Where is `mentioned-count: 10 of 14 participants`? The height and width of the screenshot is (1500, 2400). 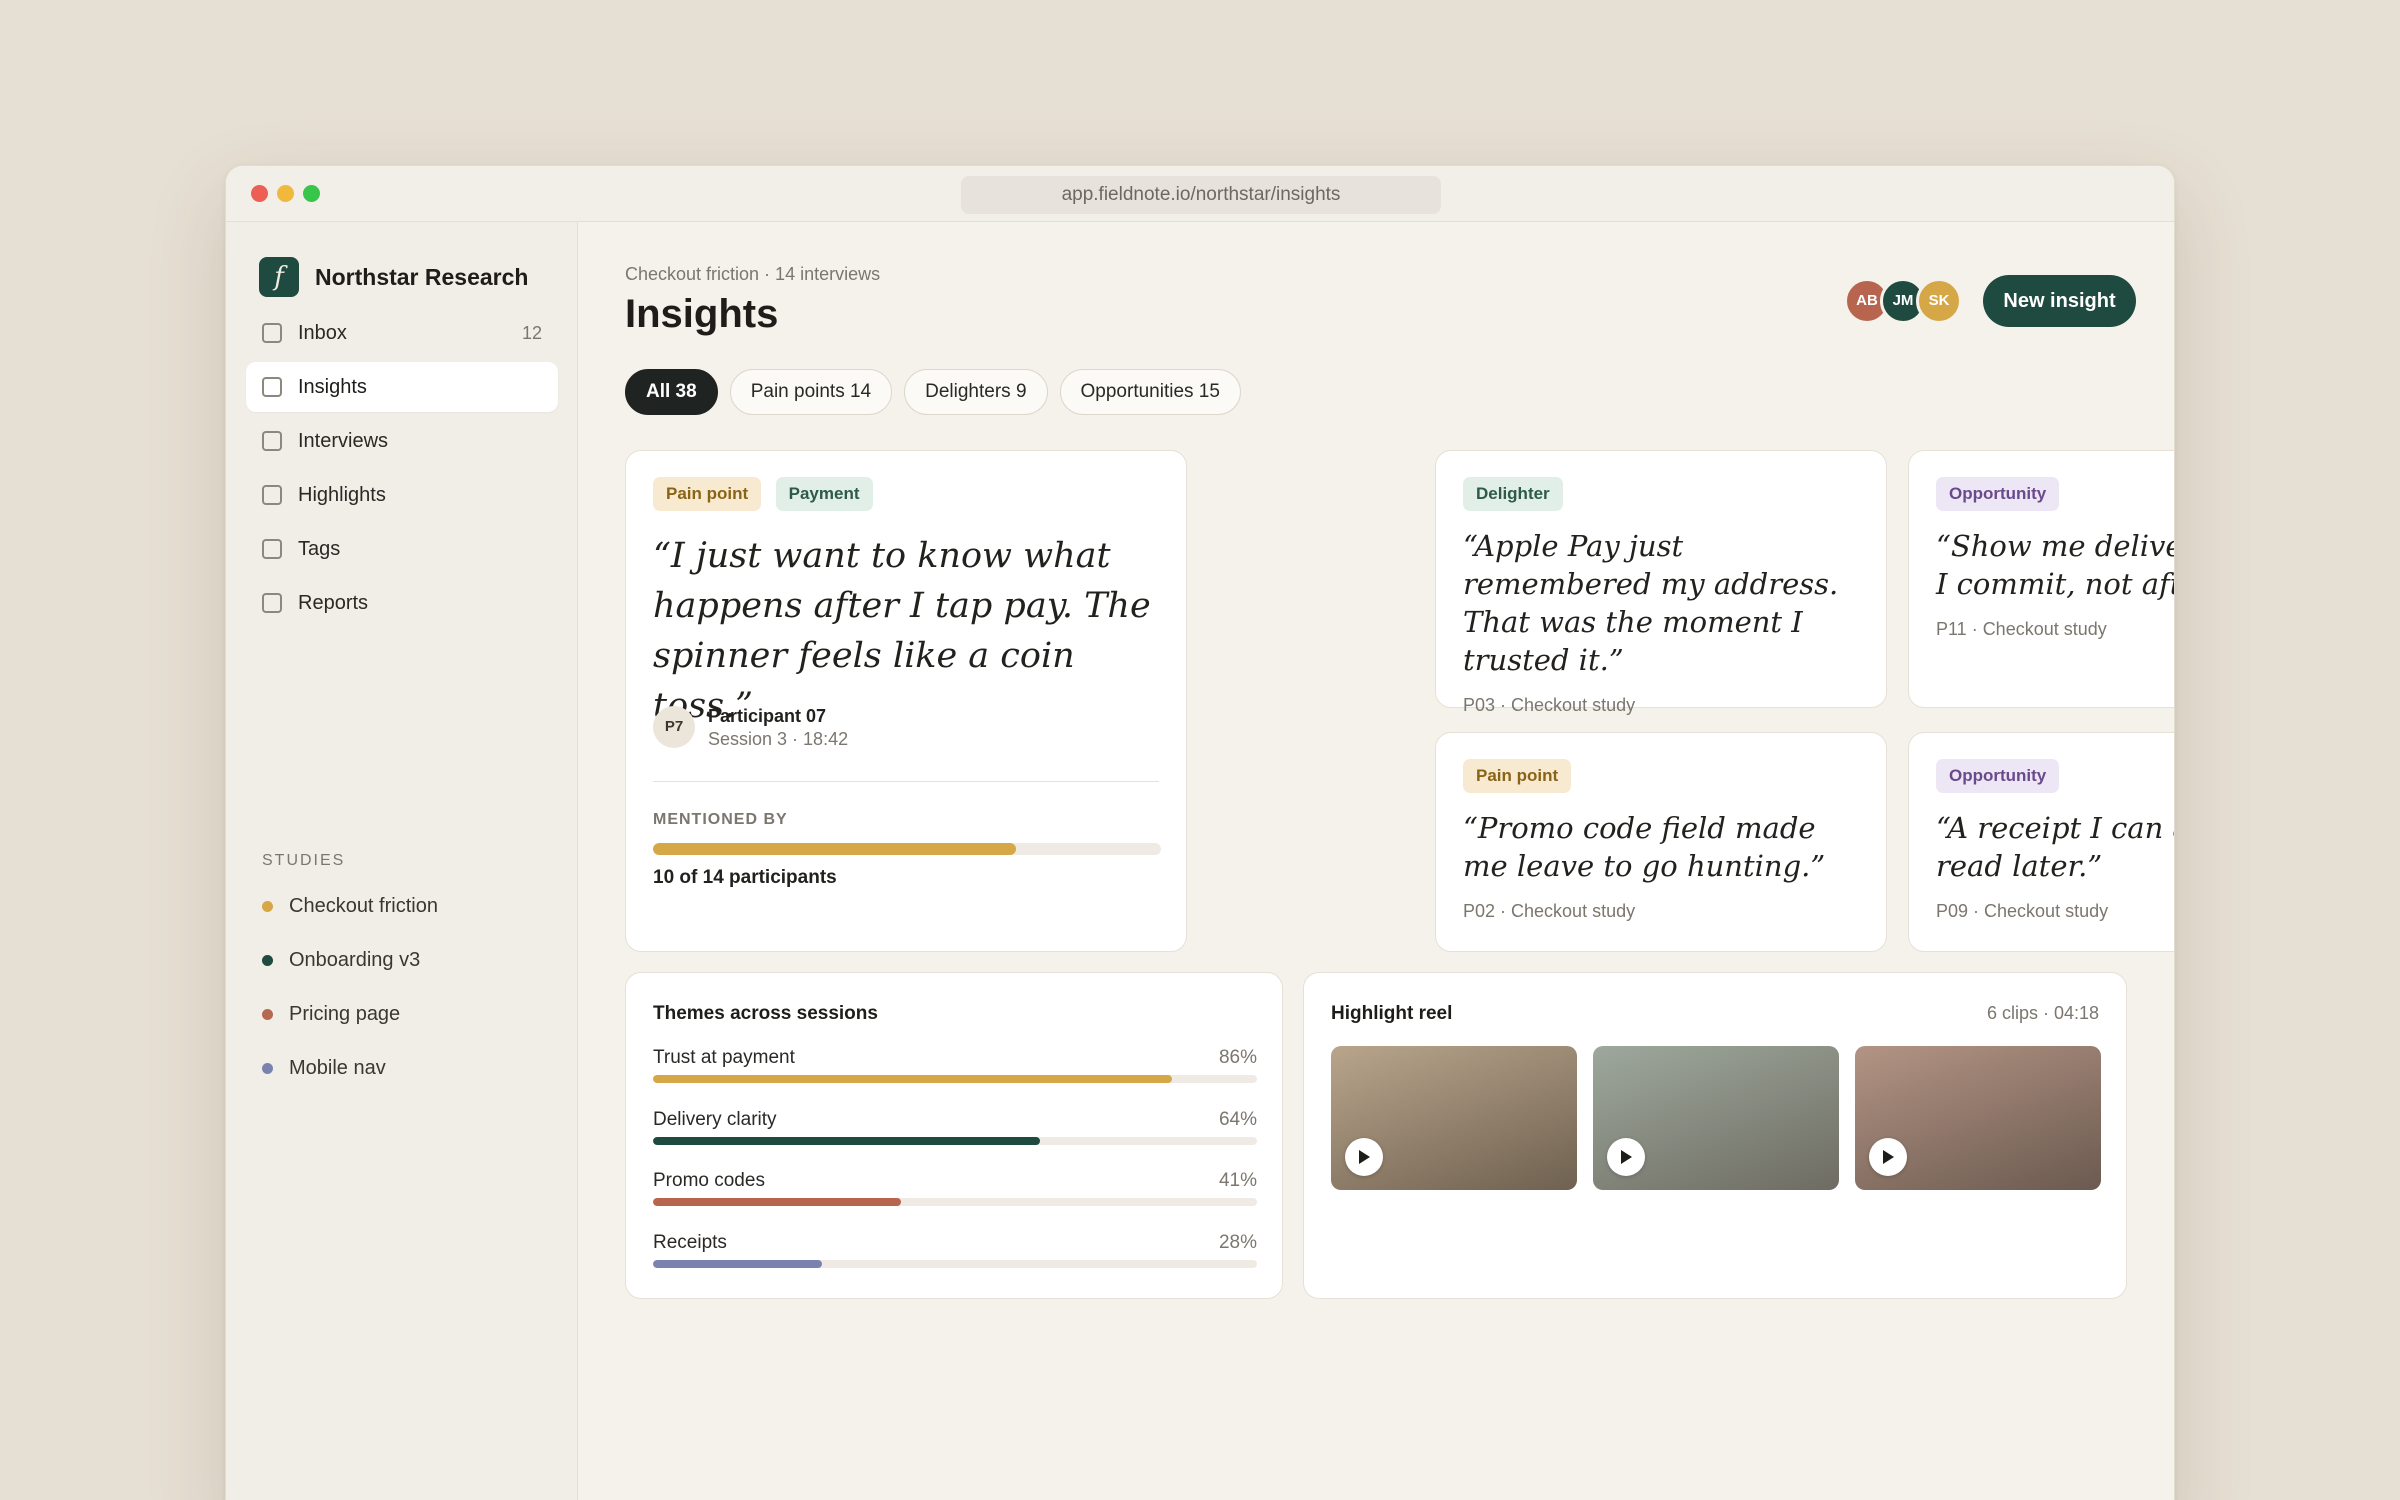
mentioned-count: 10 of 14 participants is located at coordinates (745, 877).